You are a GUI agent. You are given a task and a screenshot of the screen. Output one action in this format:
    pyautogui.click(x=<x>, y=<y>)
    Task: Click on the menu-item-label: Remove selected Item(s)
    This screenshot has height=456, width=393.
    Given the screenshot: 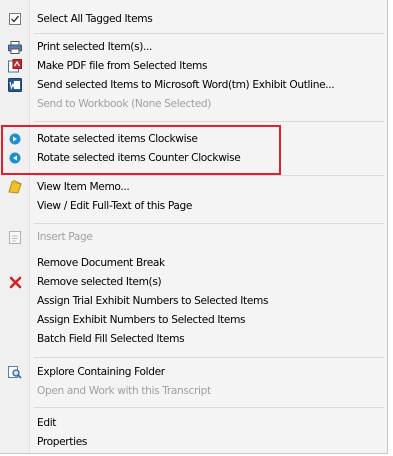 What is the action you would take?
    pyautogui.click(x=99, y=282)
    